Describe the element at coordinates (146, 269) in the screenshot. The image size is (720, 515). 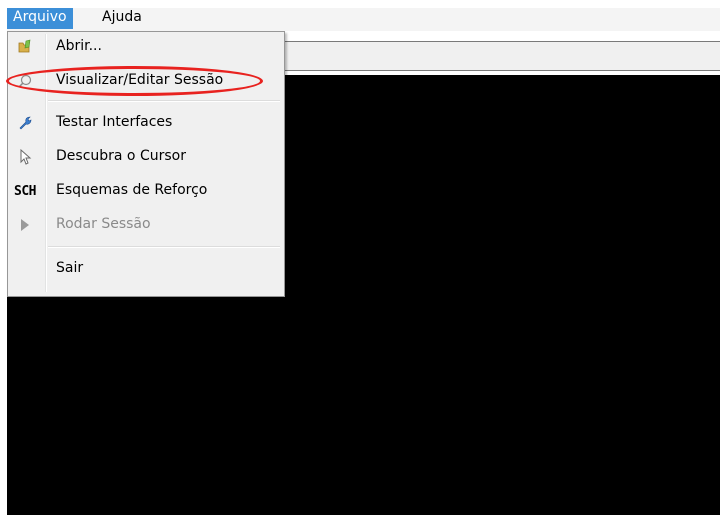
I see `menu-item-sair: Sair` at that location.